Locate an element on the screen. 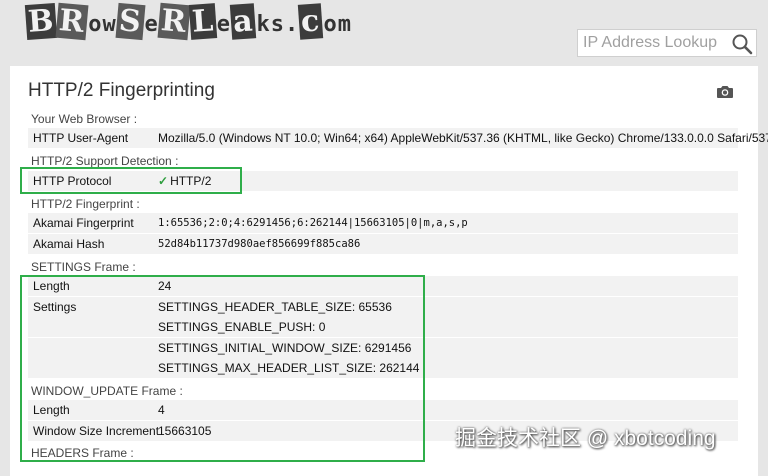  section-settings-frame: SETTINGS Frame : is located at coordinates (83, 267).